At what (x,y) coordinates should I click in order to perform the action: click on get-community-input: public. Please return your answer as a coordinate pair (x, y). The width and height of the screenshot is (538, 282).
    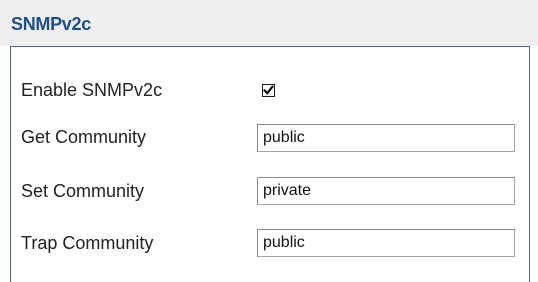
    Looking at the image, I should click on (386, 138).